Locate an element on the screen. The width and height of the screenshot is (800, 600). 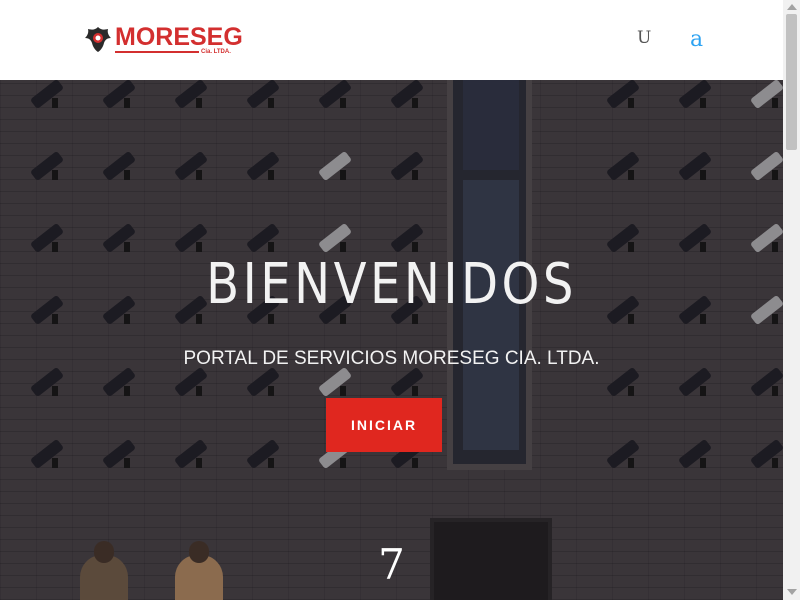
site-header: MORESEG Cia. LTDA. U a is located at coordinates (391, 40).